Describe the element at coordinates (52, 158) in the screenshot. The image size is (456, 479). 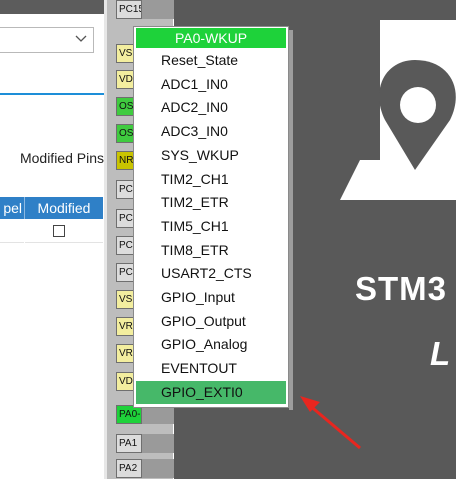
I see `modified-pins-checkbox-label: Modified Pins` at that location.